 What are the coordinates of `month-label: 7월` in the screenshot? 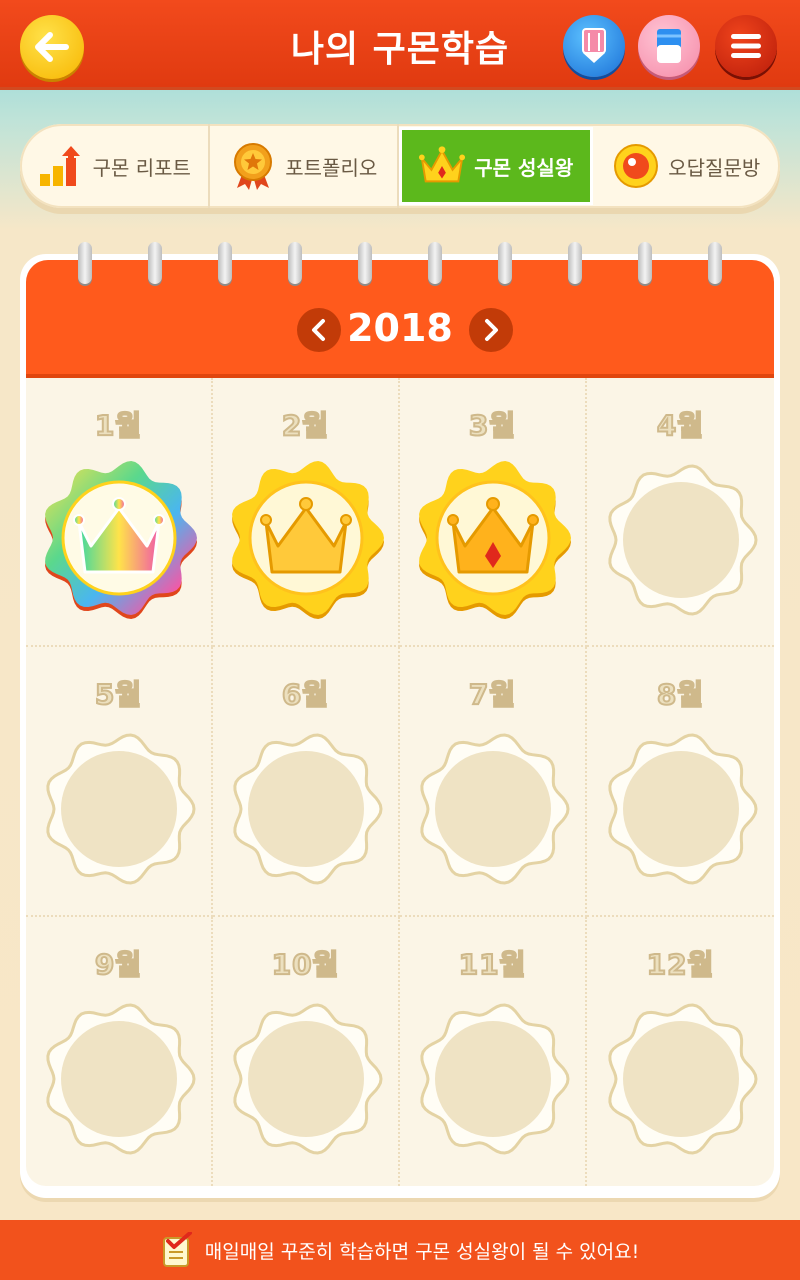 It's located at (492, 694).